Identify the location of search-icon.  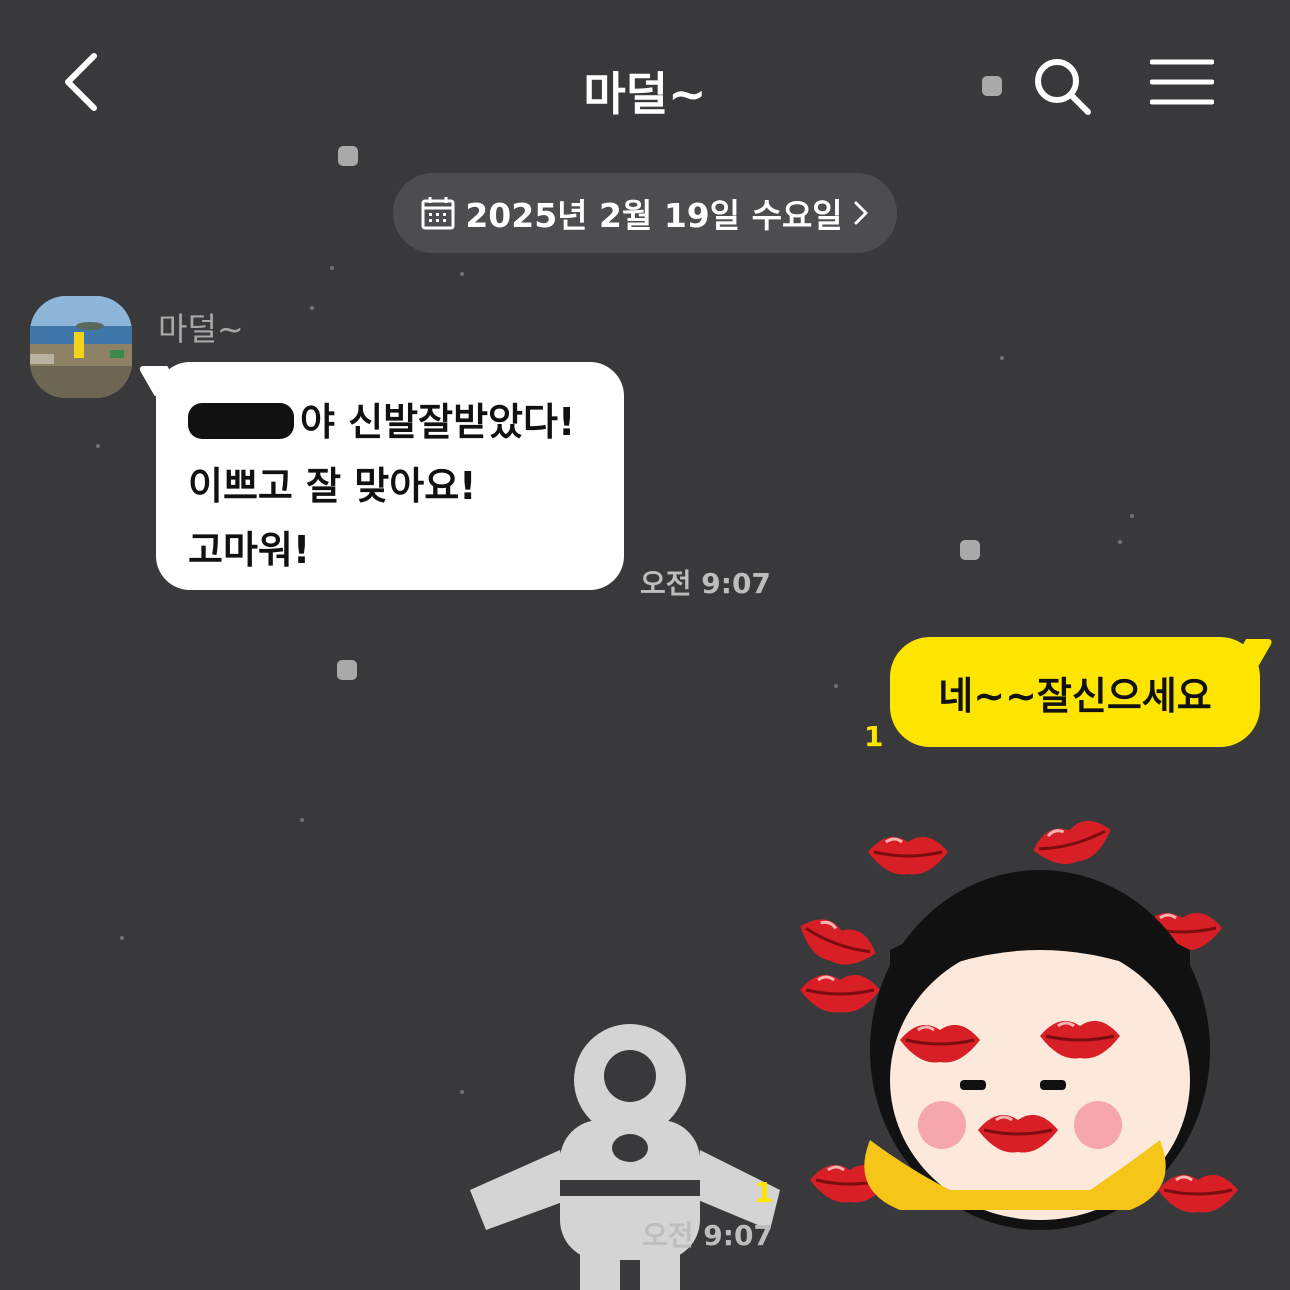
(1063, 87).